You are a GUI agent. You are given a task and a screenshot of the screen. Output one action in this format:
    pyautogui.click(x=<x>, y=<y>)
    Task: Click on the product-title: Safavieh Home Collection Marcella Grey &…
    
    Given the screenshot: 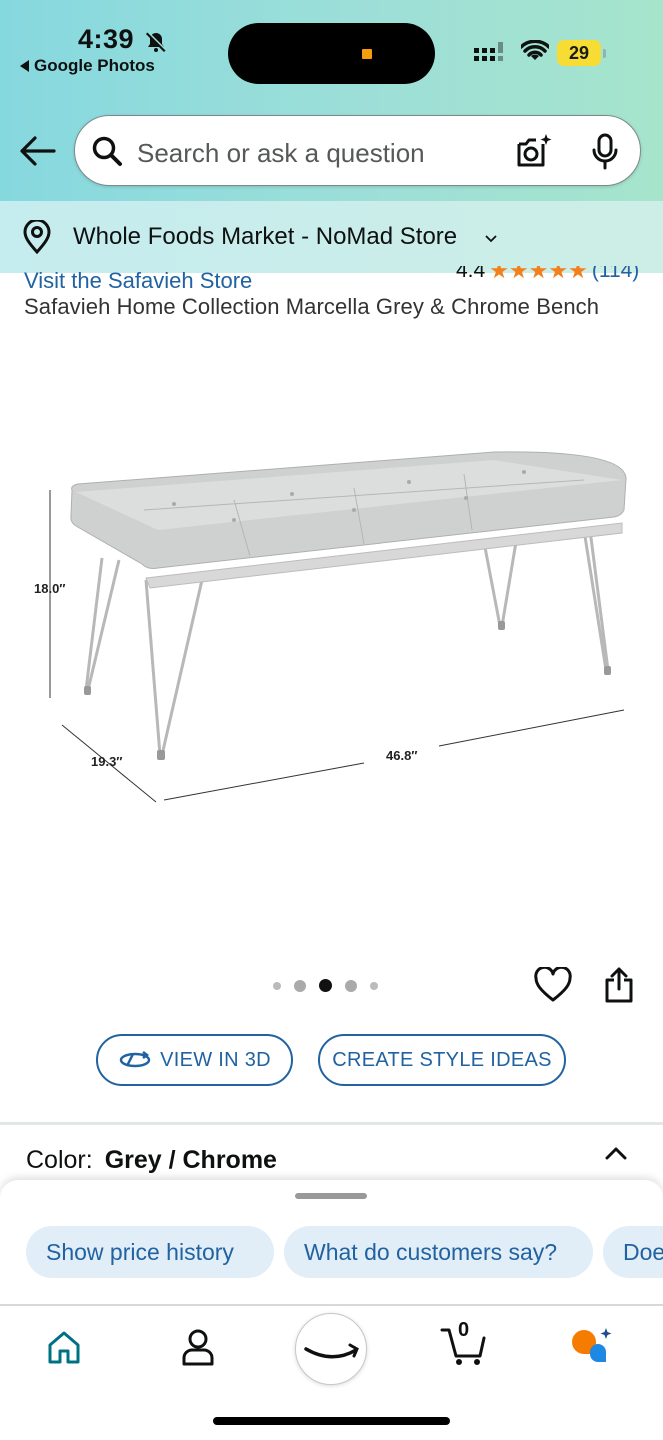 What is the action you would take?
    pyautogui.click(x=312, y=306)
    